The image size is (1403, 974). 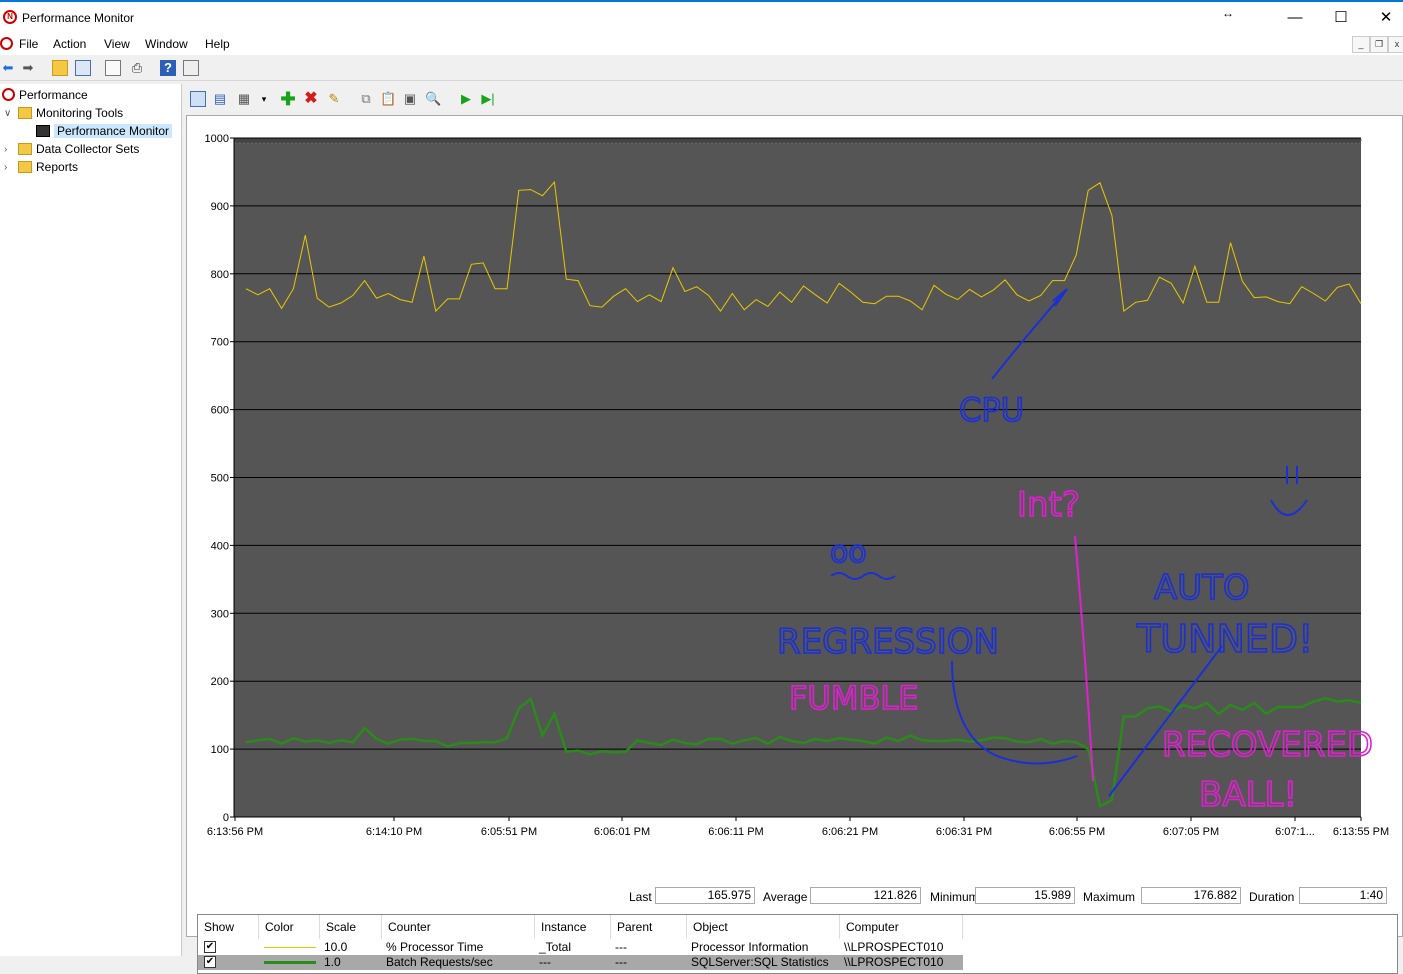 What do you see at coordinates (1379, 44) in the screenshot?
I see `mdi-restore-button: ❐` at bounding box center [1379, 44].